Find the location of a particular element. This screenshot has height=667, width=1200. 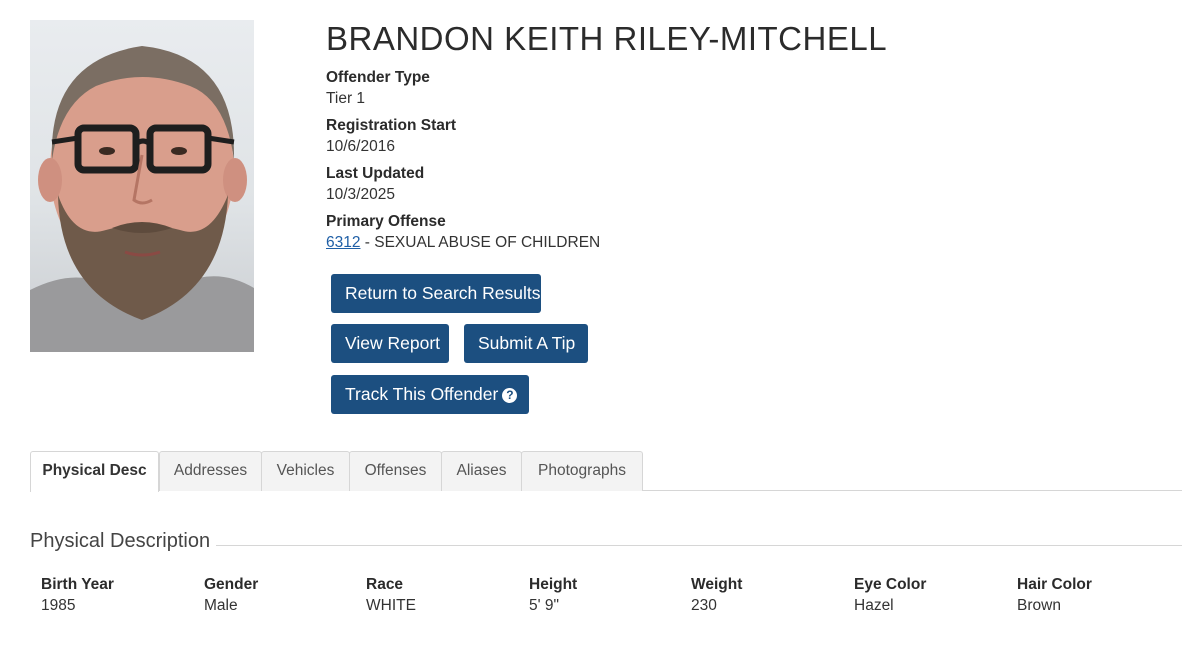

offender-name: BRANDON KEITH RILEY-MITCHELL is located at coordinates (607, 38).